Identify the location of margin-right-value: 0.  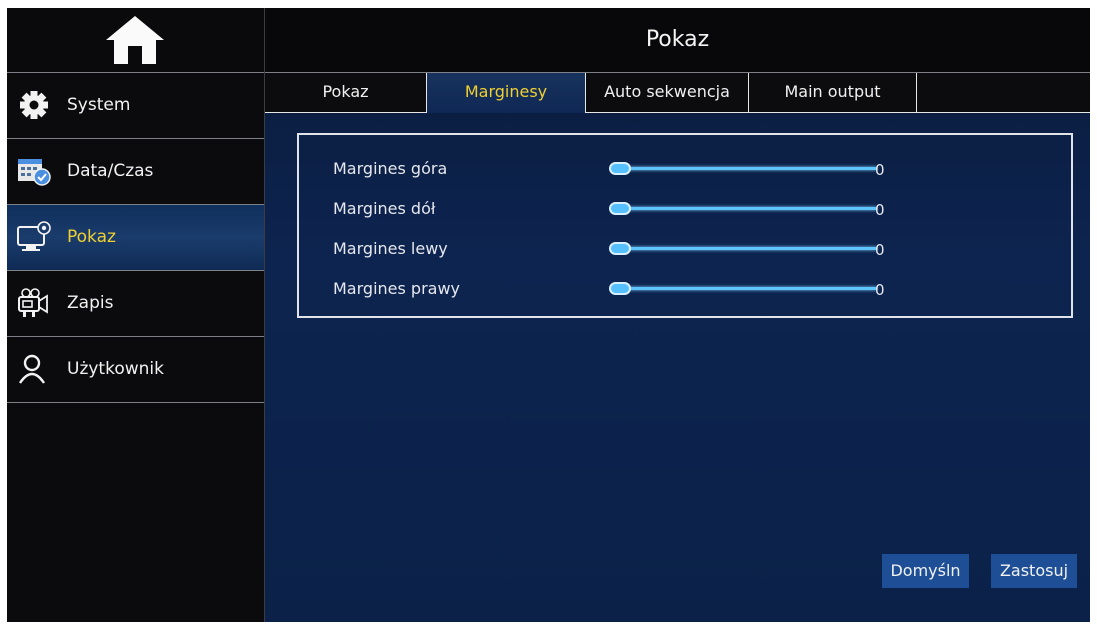
(880, 290).